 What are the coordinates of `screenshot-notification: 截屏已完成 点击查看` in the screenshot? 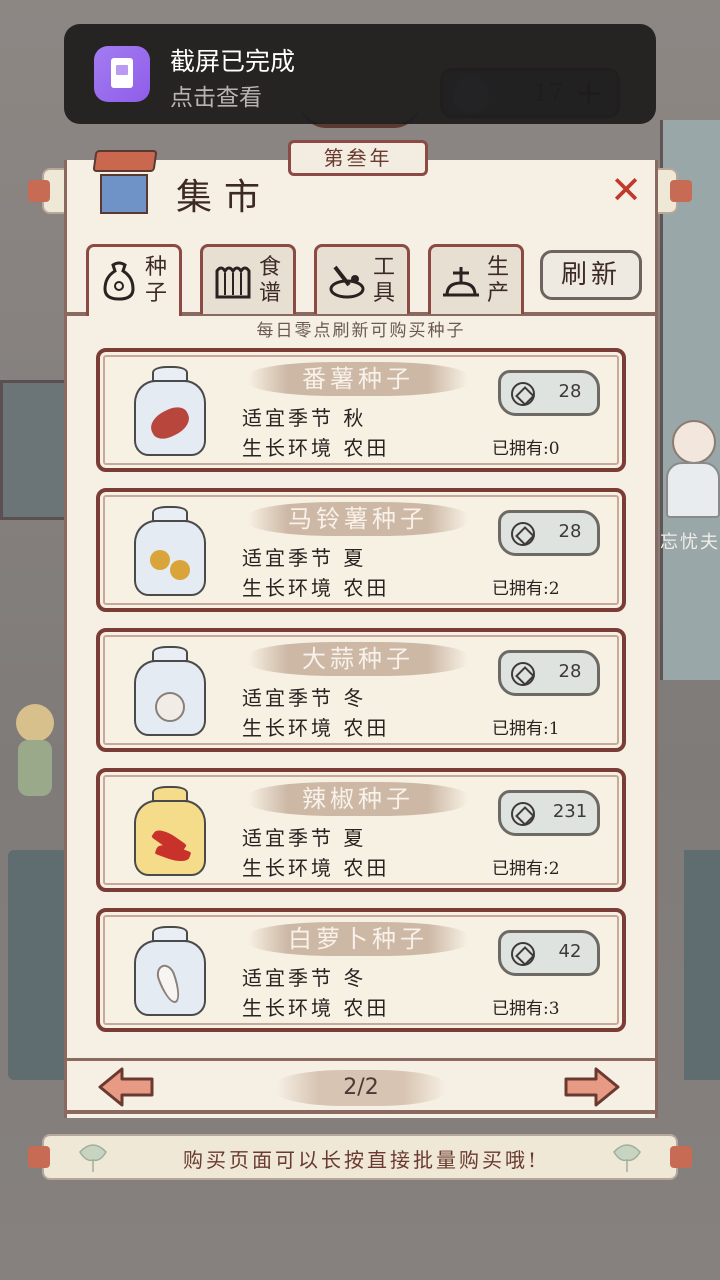 It's located at (360, 74).